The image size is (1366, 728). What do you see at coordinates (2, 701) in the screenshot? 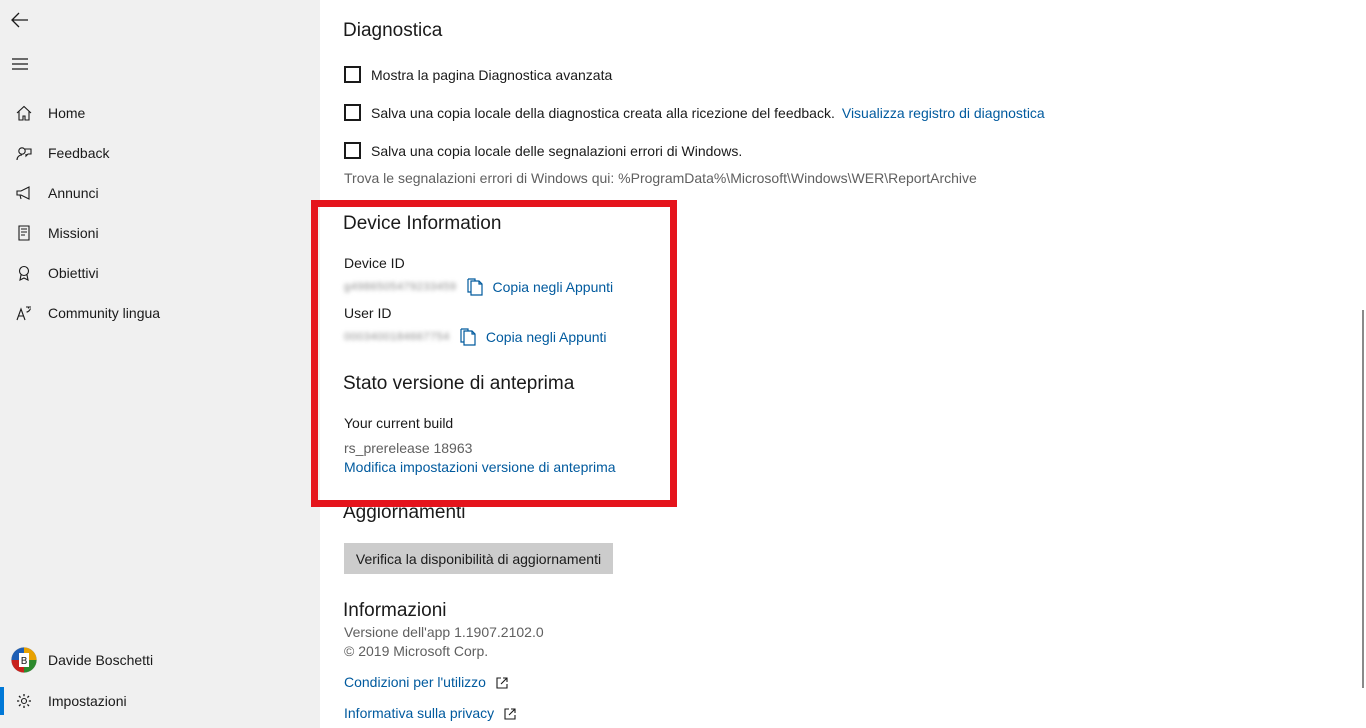
I see `selection-indicator` at bounding box center [2, 701].